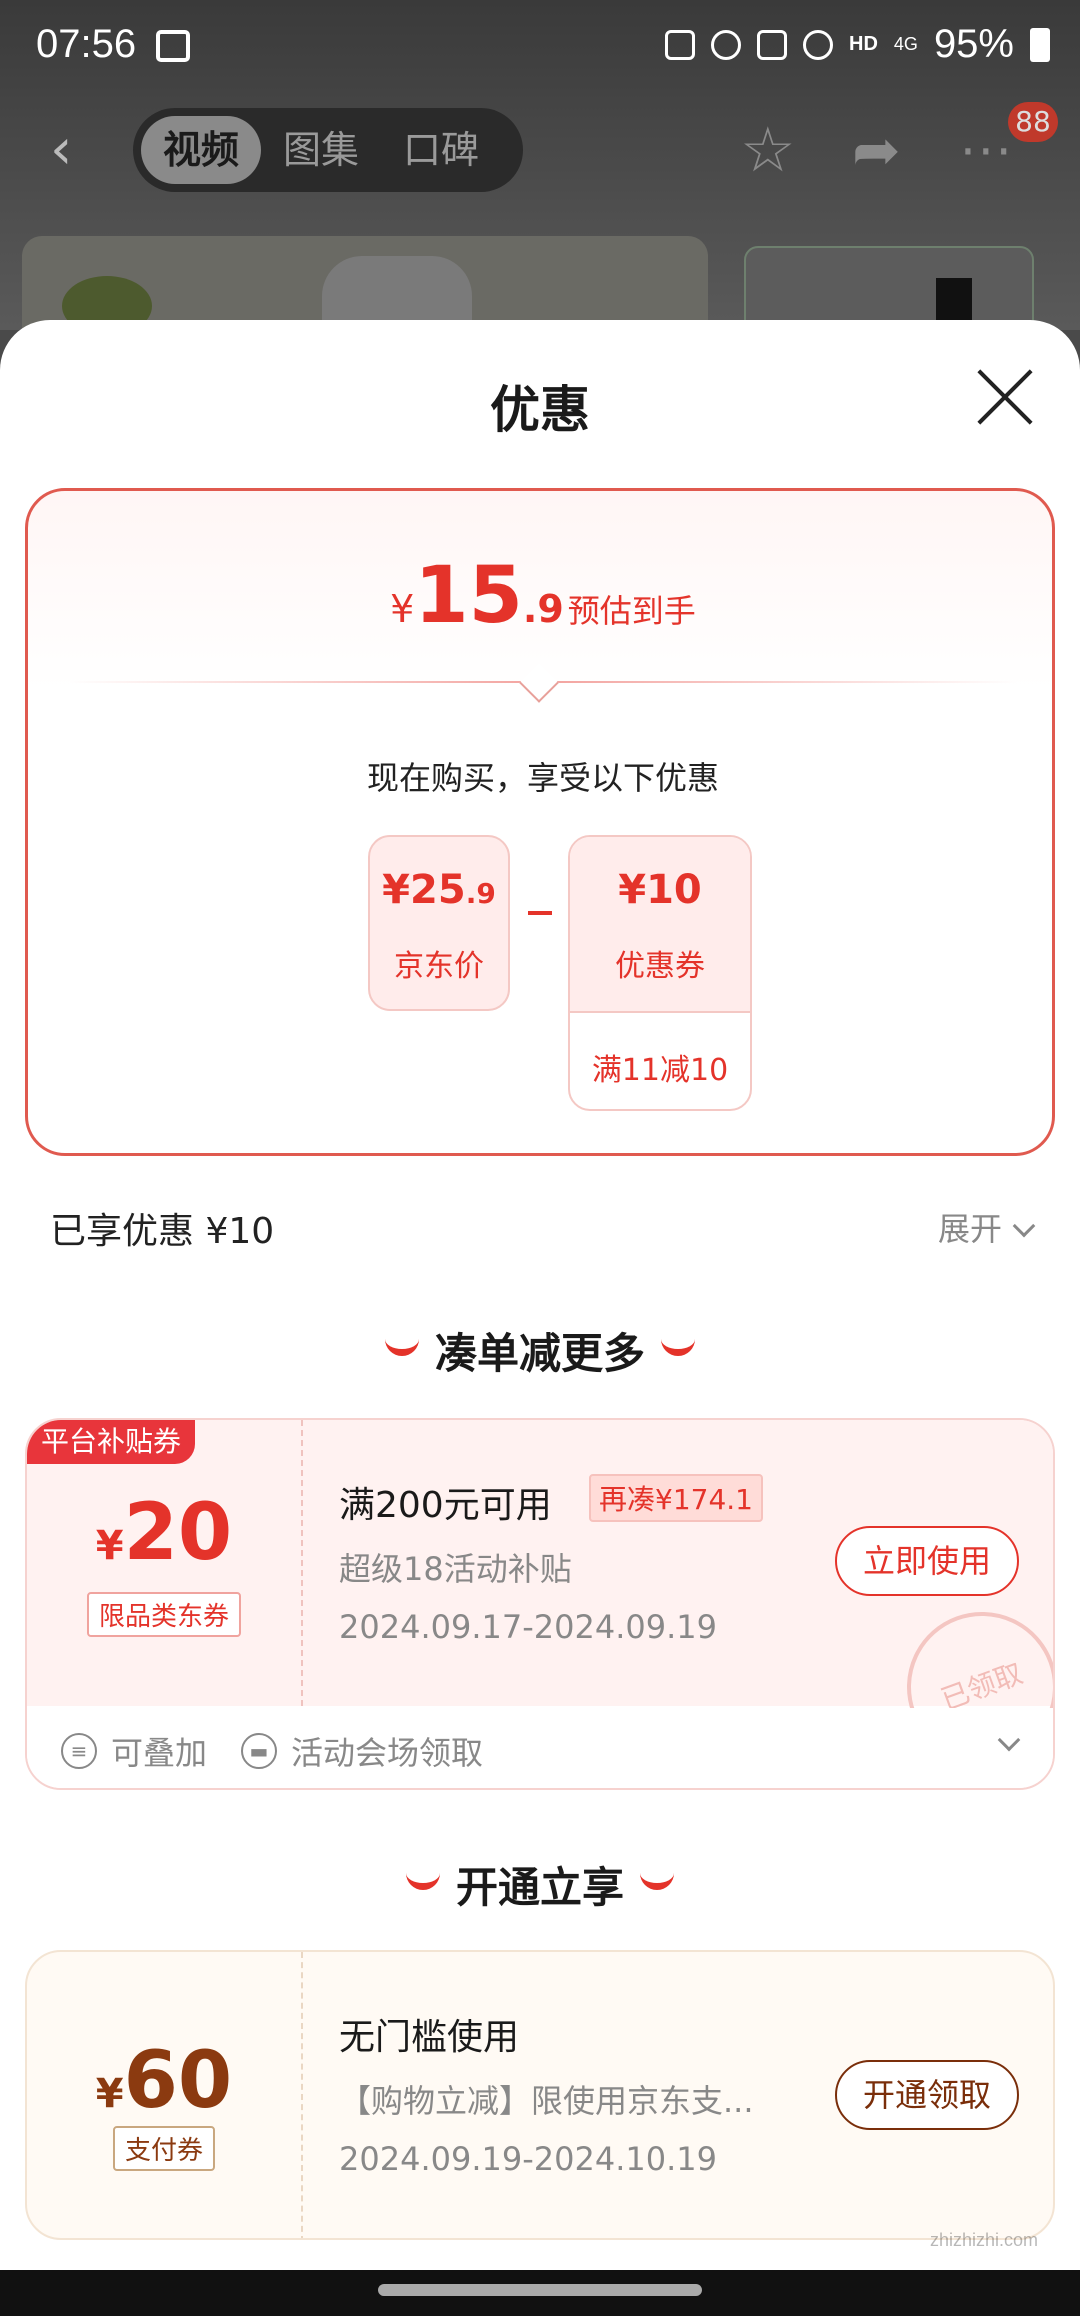  Describe the element at coordinates (387, 1753) in the screenshot. I see `source-label: 活动会场领取` at that location.